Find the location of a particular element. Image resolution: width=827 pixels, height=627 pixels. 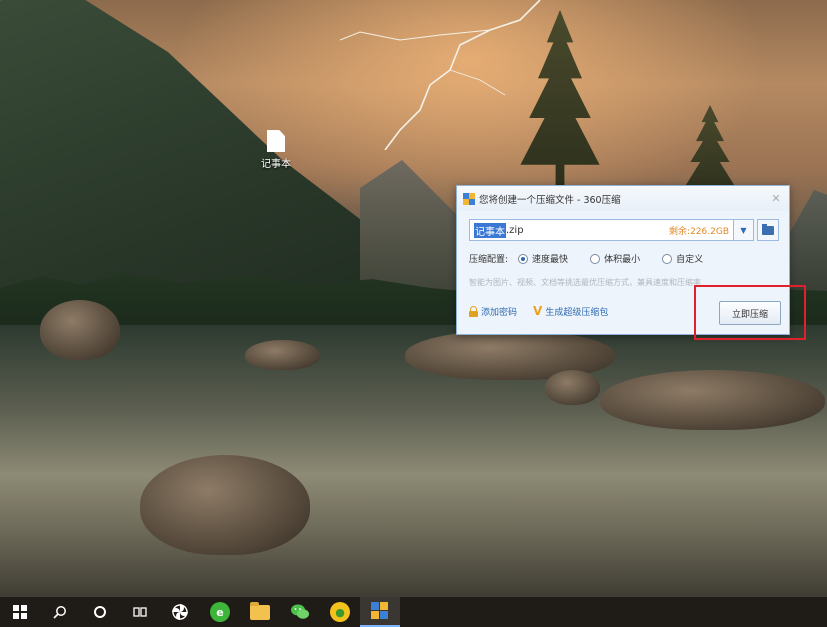

v-badge-icon: V is located at coordinates (538, 311).